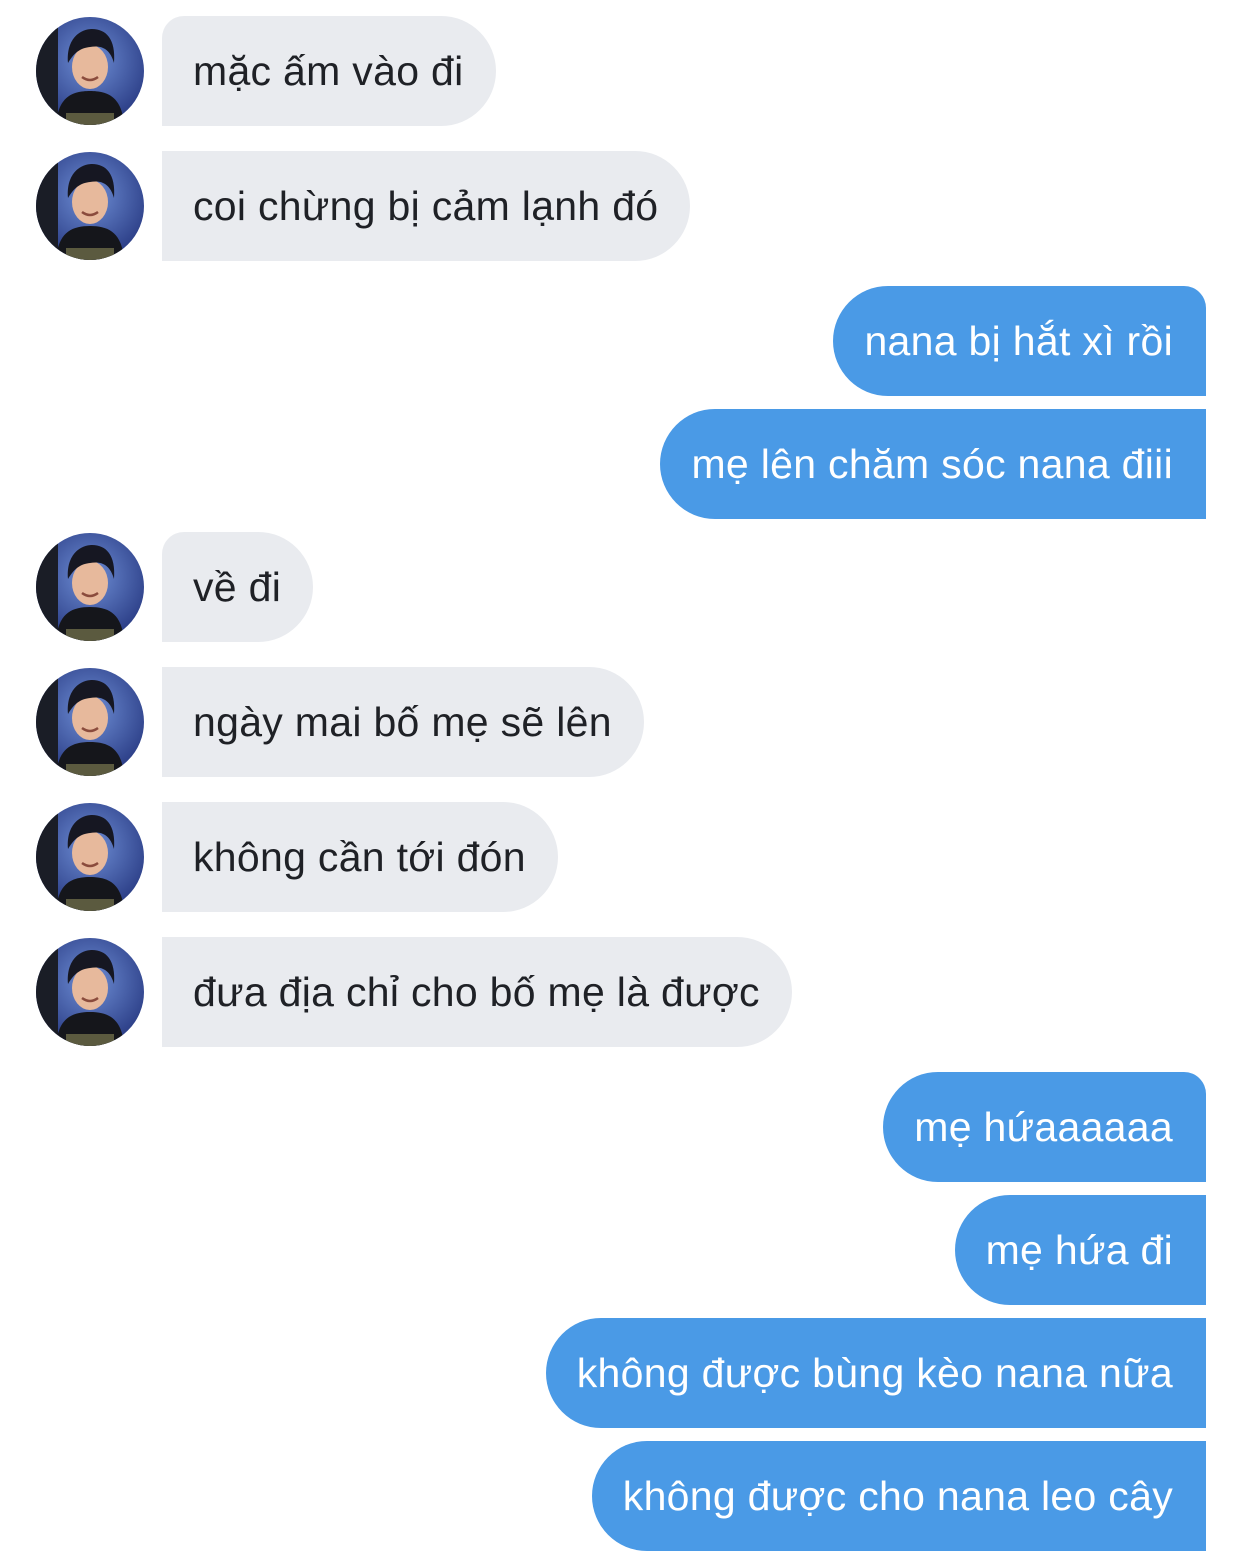 This screenshot has width=1242, height=1562. I want to click on message-bubble: không cần tới đón, so click(360, 857).